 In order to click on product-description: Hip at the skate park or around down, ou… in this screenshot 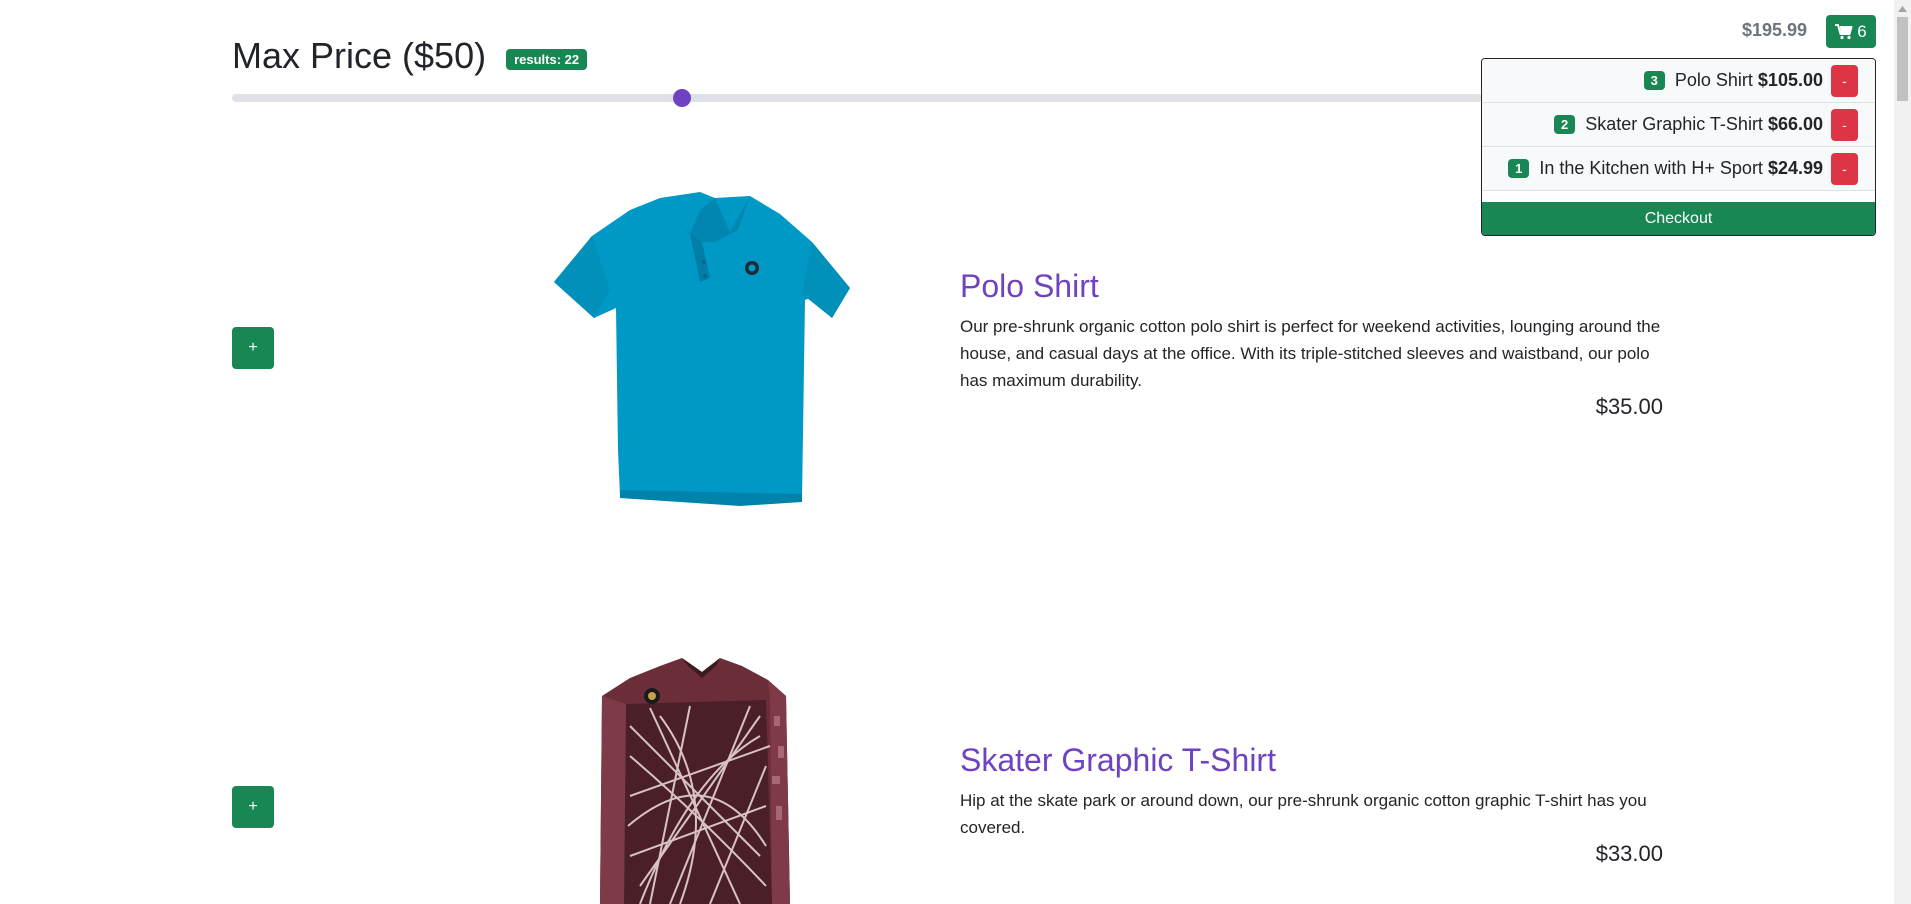, I will do `click(1303, 814)`.